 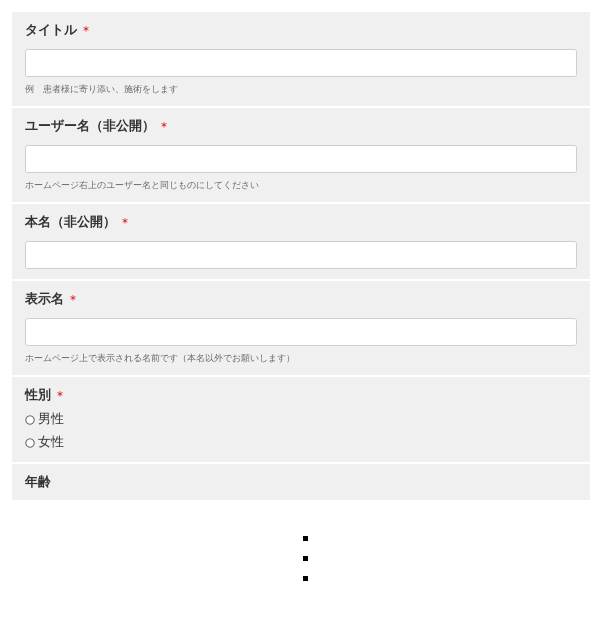 I want to click on field-label: 本名（非公開）, so click(x=70, y=223).